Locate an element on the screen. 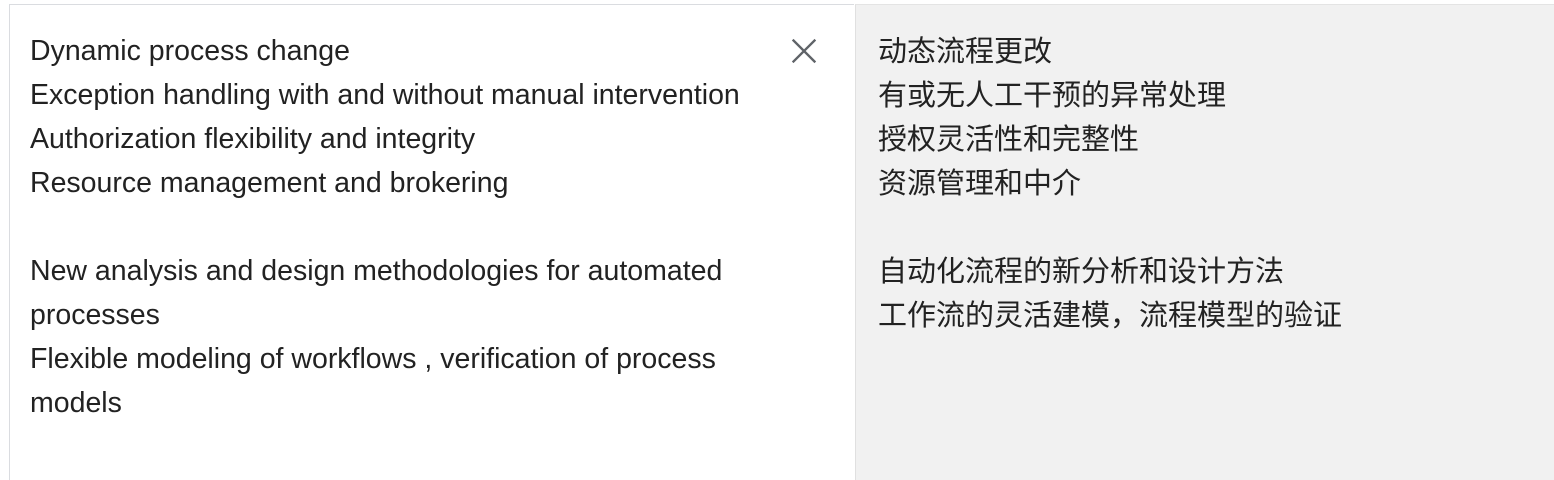 The image size is (1554, 480). close-icon is located at coordinates (804, 51).